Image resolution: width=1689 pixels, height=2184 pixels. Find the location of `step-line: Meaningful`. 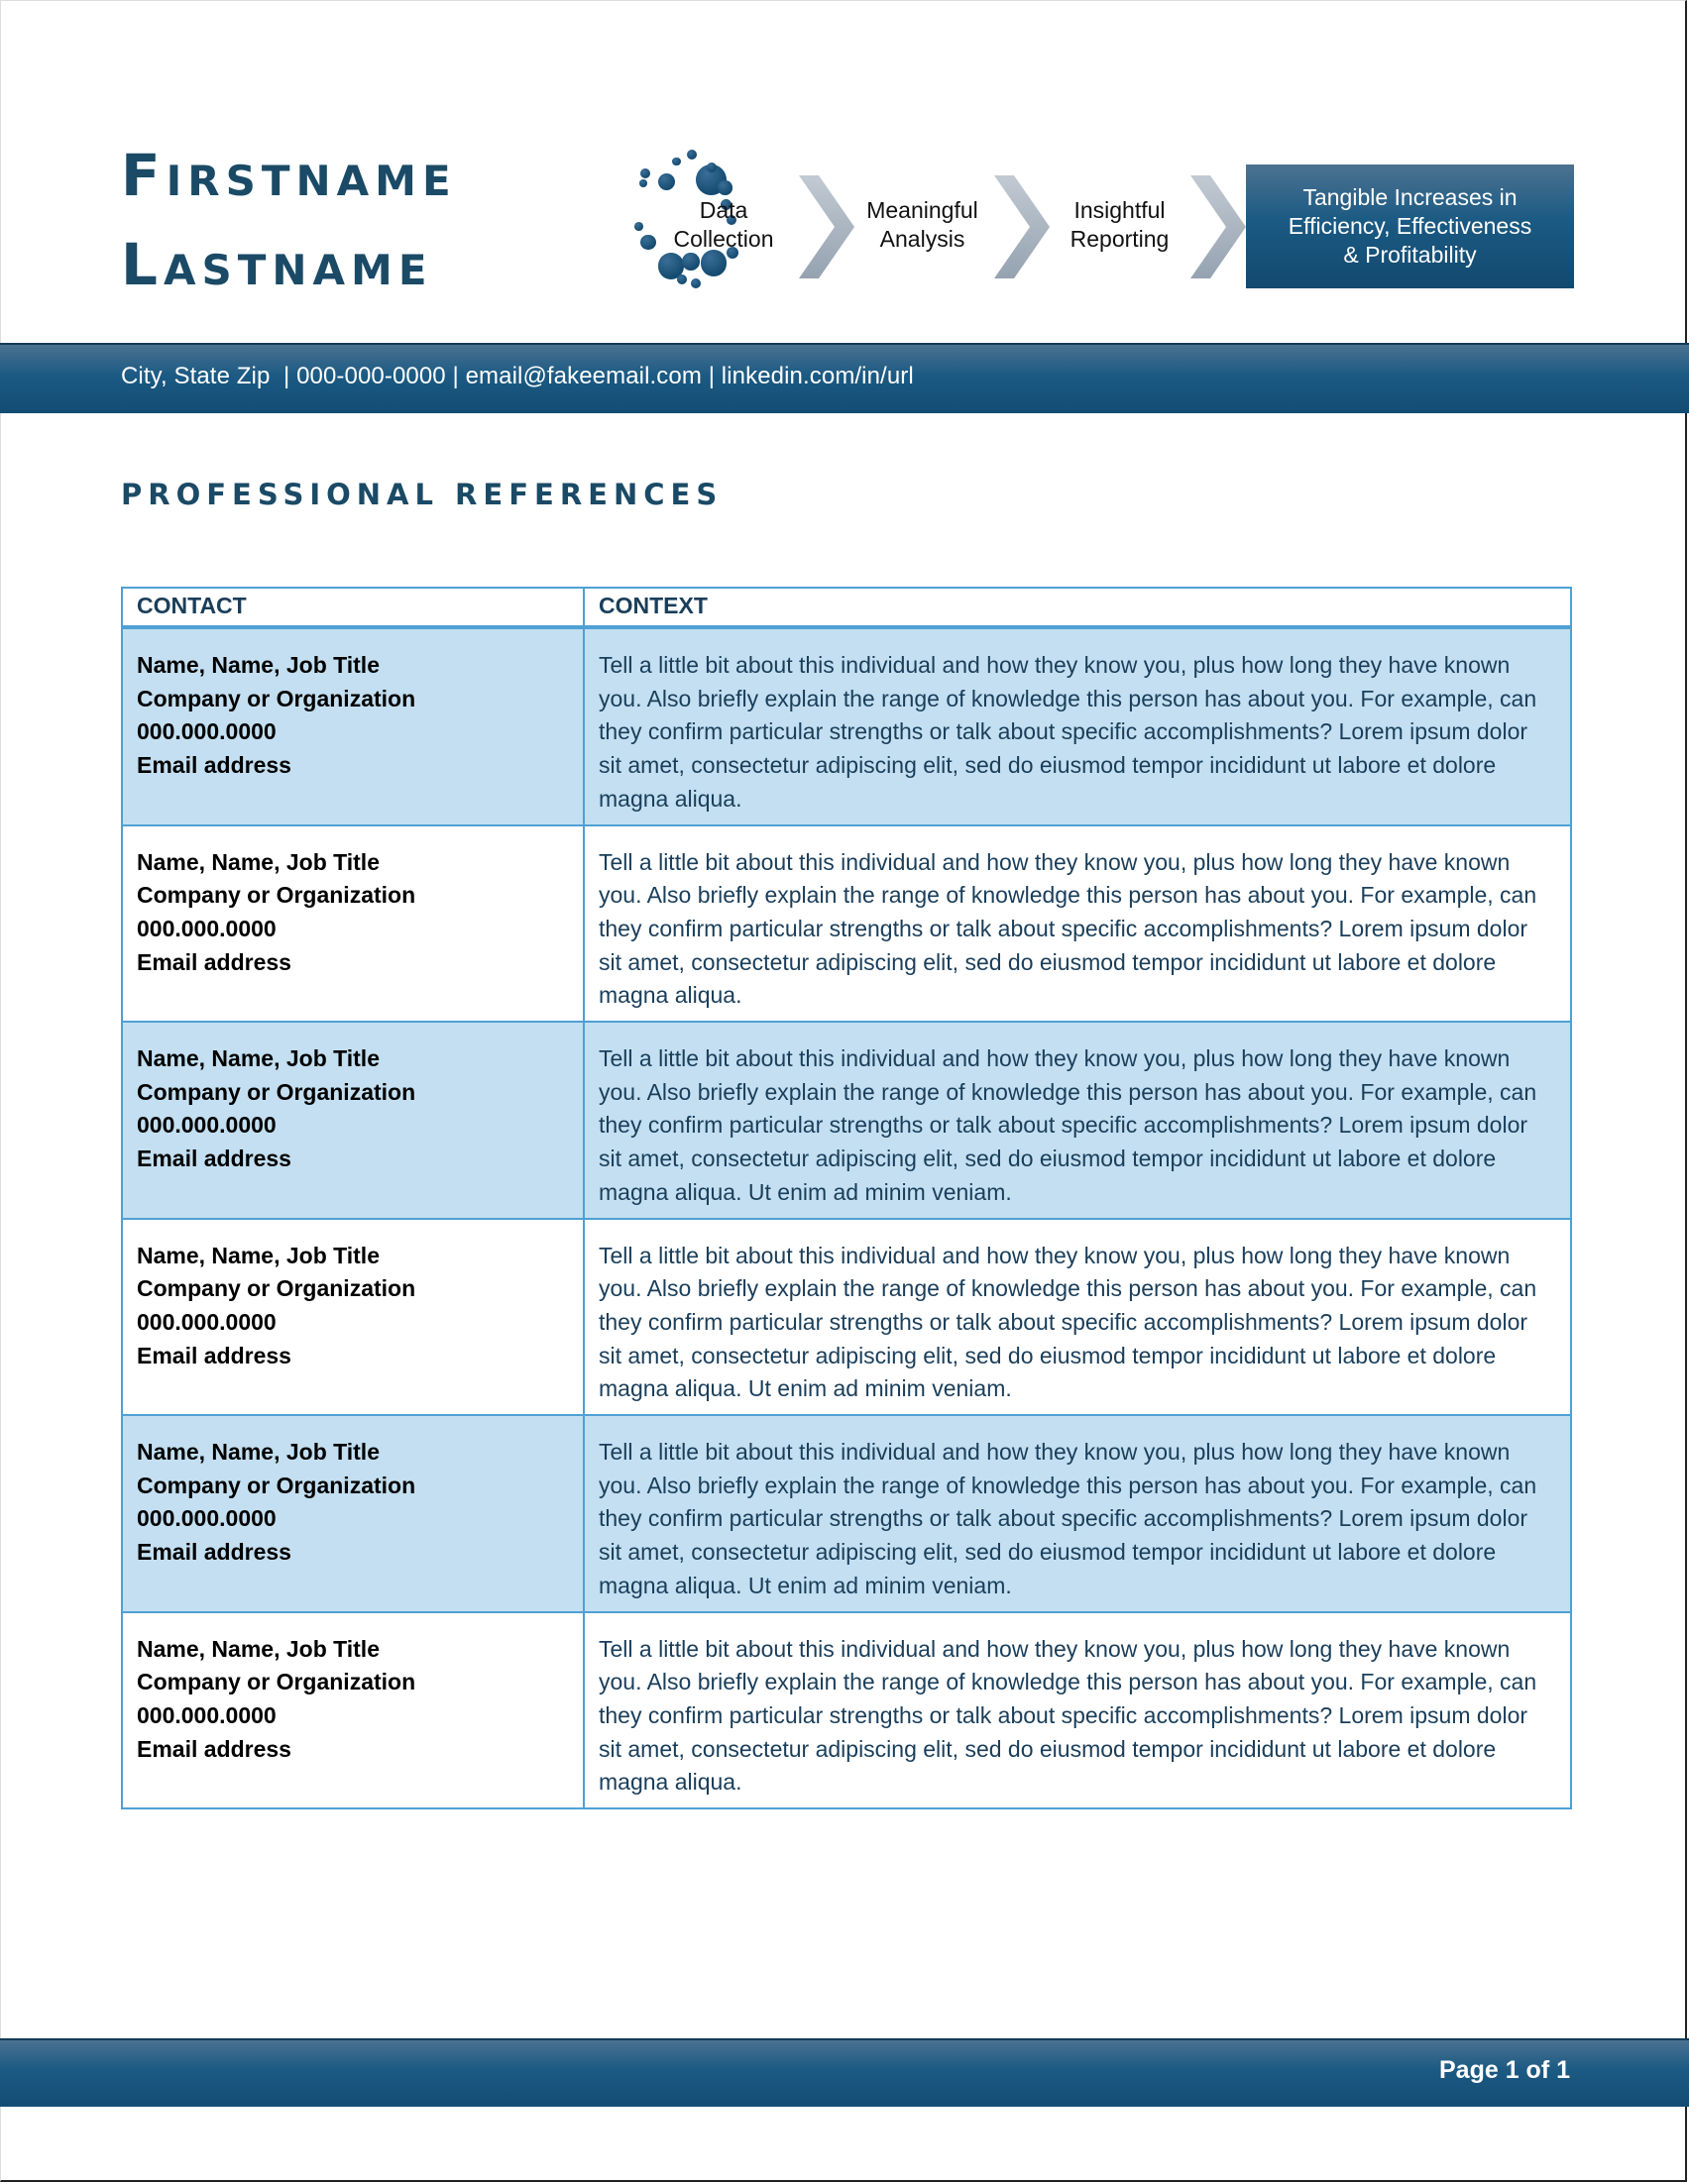

step-line: Meaningful is located at coordinates (922, 210).